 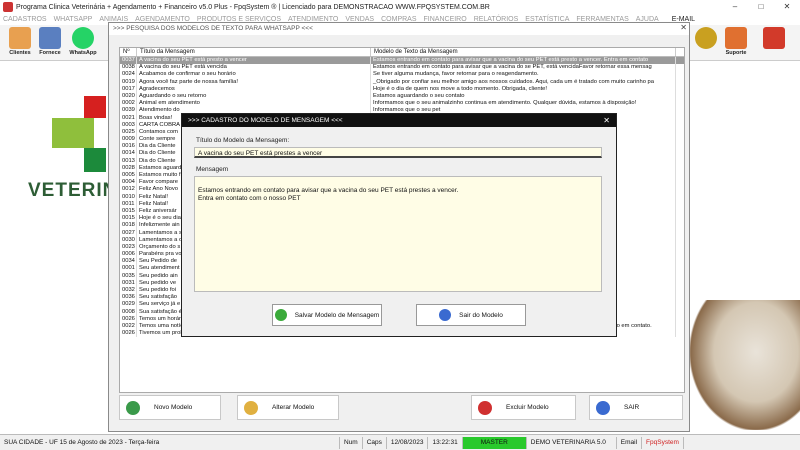 I want to click on cell-number: 0027, so click(x=128, y=233).